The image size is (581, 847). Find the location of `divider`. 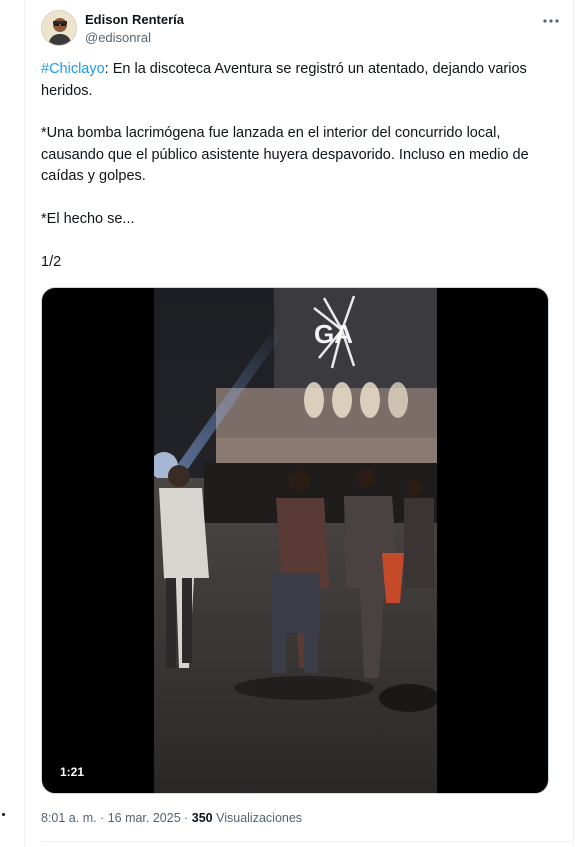

divider is located at coordinates (307, 841).